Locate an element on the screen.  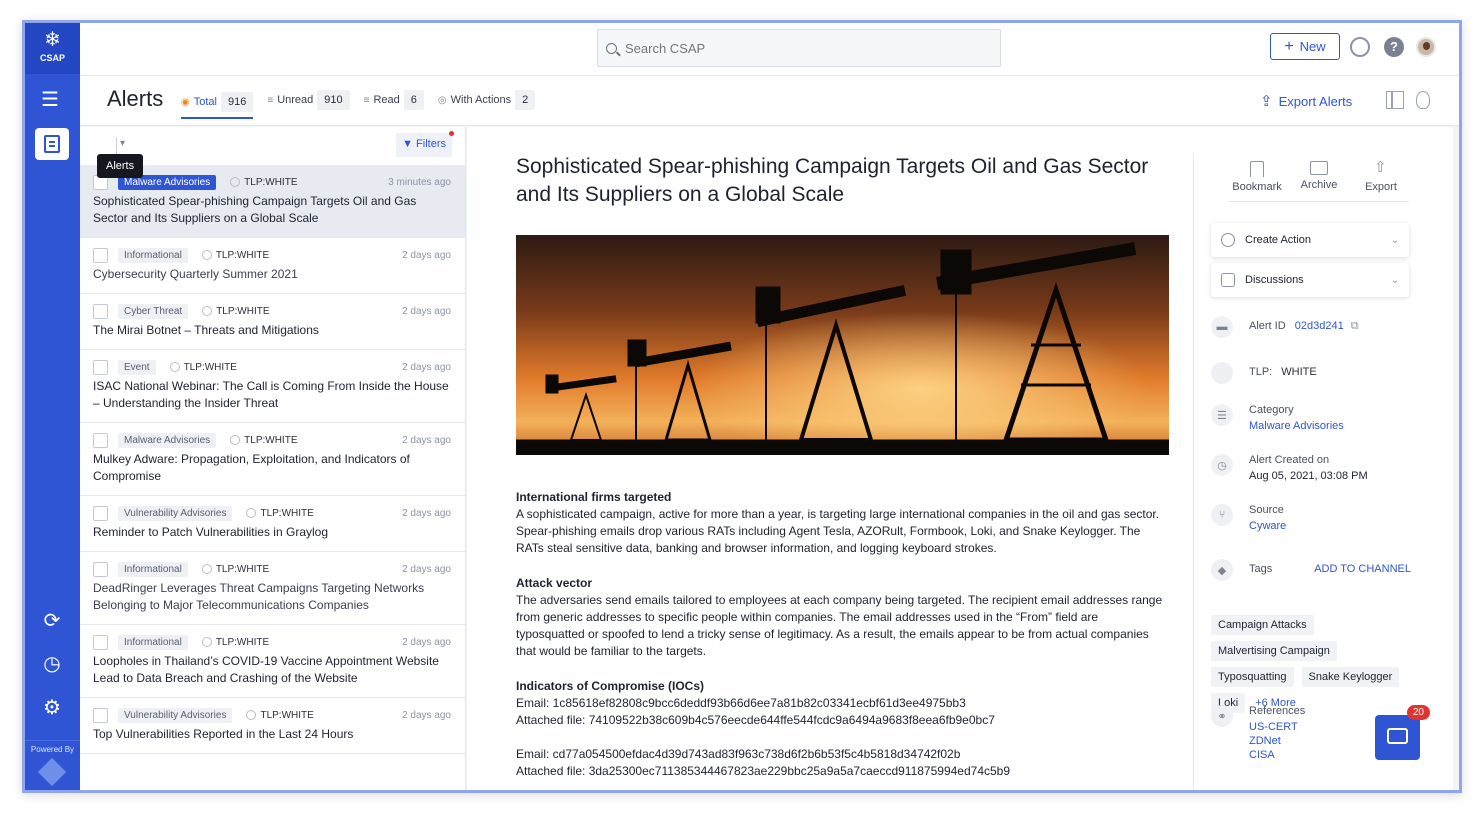
nav-rail: ❄ CSAP ☰ ⟳ ◷ ⚙ Powered By is located at coordinates (52, 406).